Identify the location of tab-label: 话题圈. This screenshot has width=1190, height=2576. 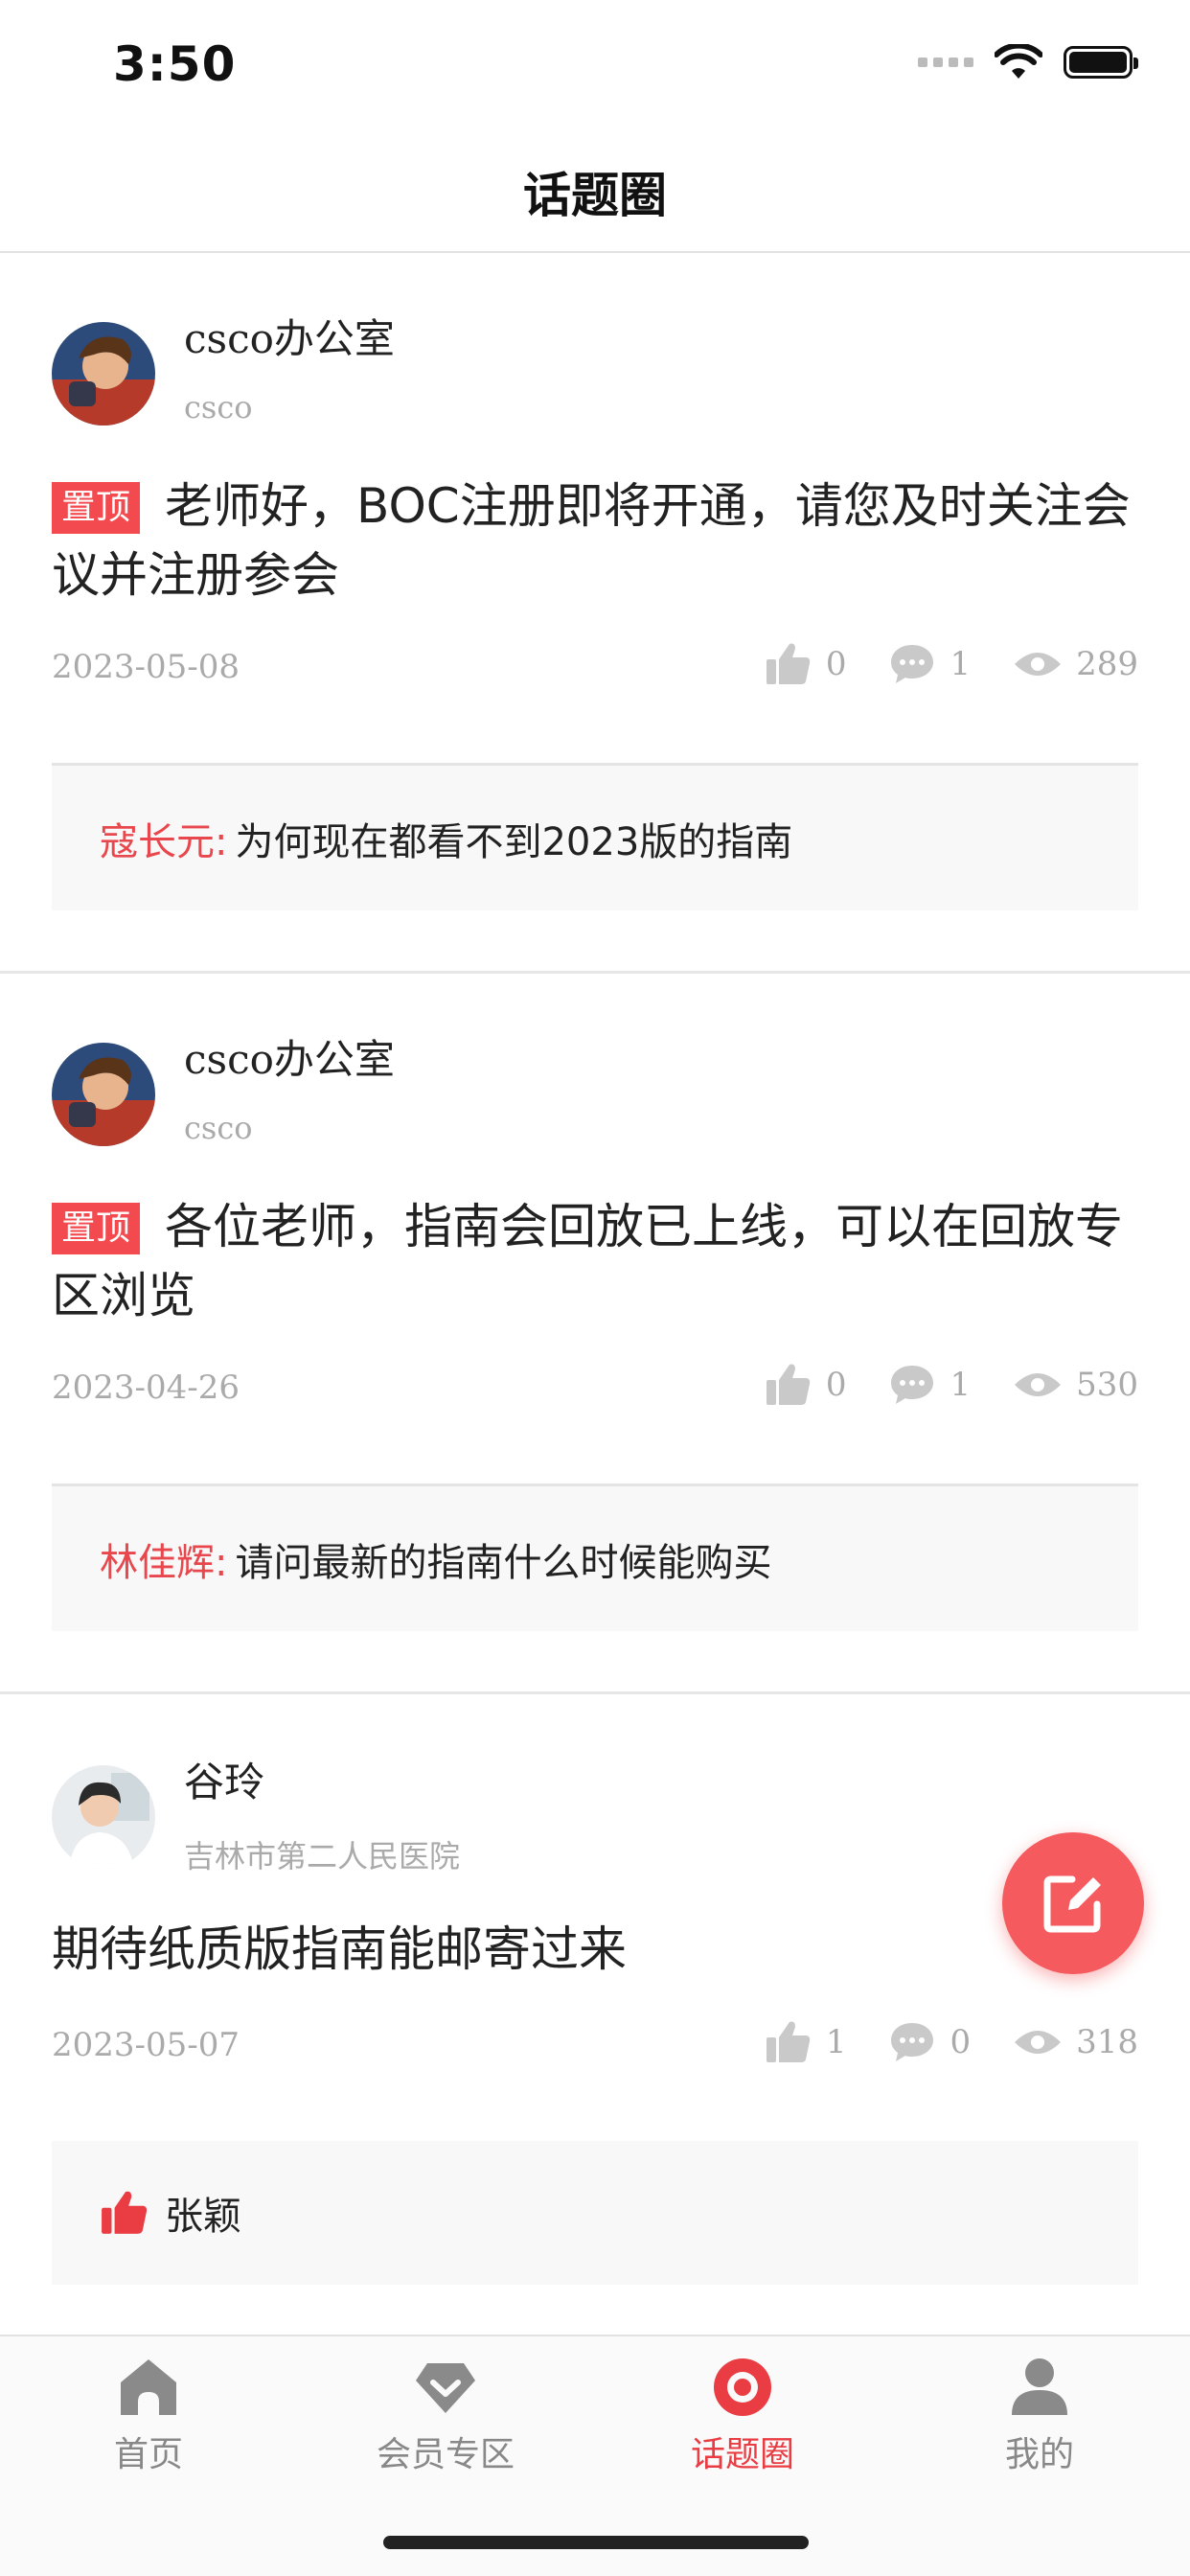
(742, 2454).